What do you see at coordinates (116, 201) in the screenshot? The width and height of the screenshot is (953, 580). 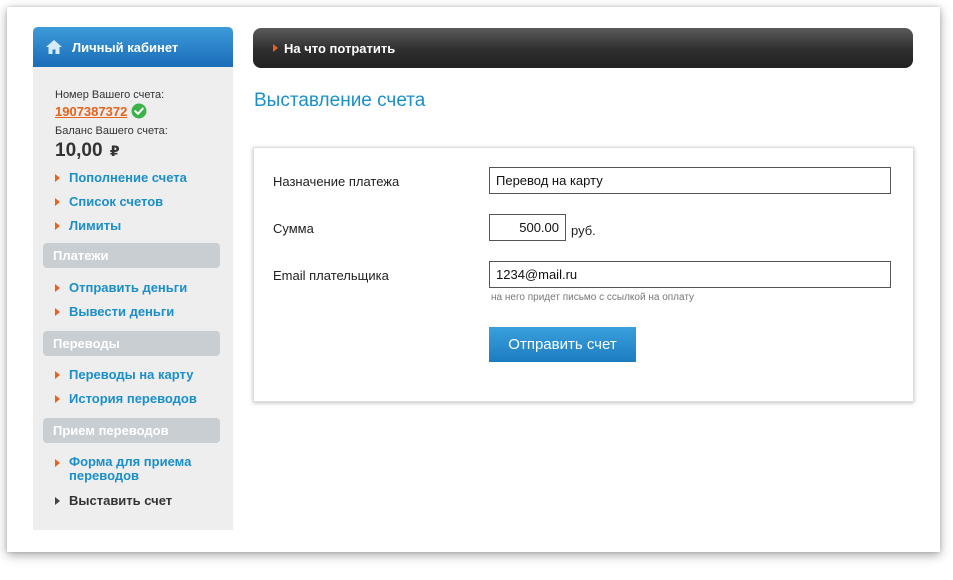 I see `sidebar-item-label: Список счетов` at bounding box center [116, 201].